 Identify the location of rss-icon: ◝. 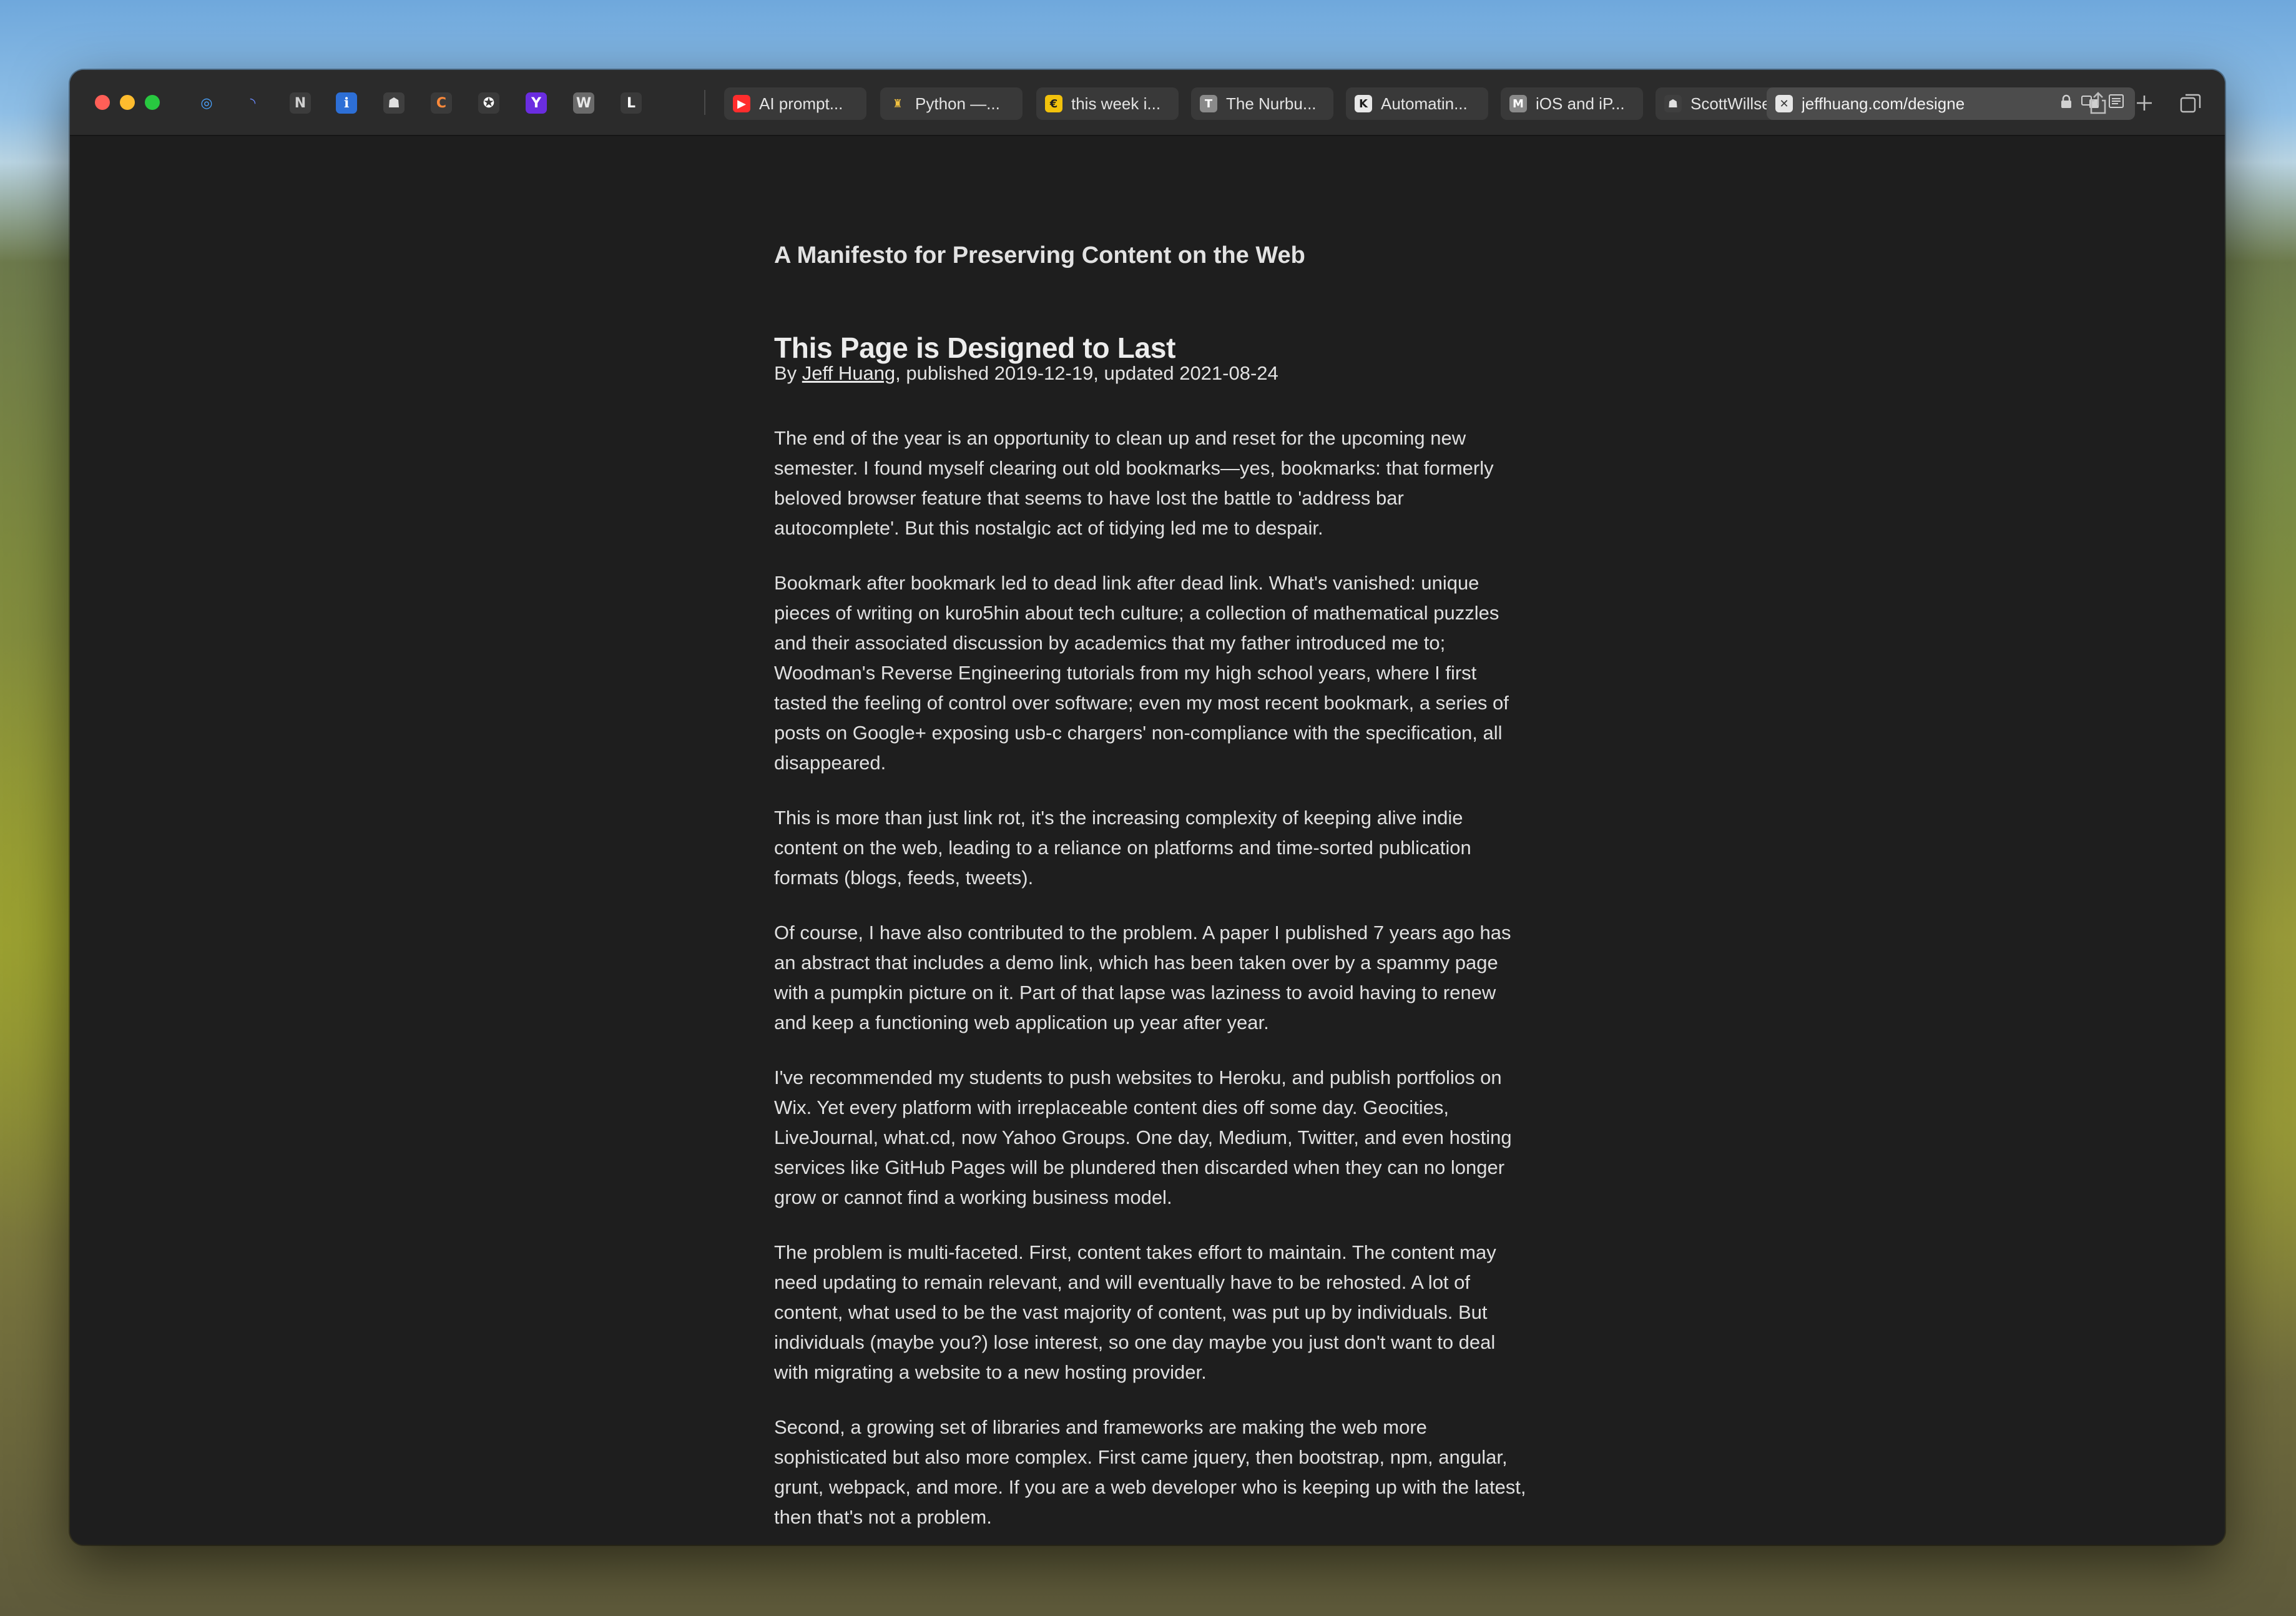
(253, 103).